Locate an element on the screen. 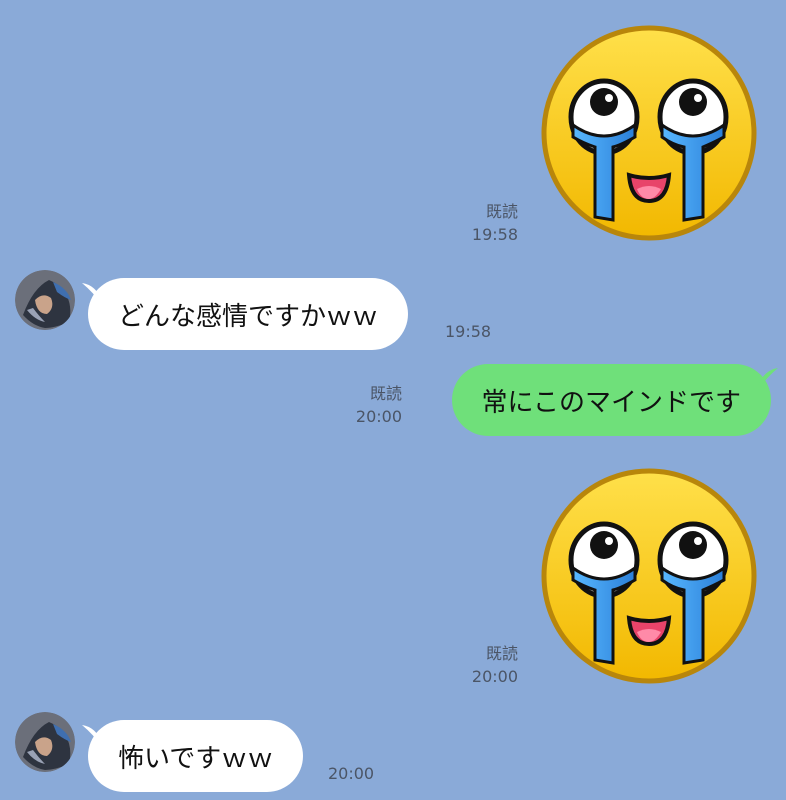 Image resolution: width=786 pixels, height=800 pixels. message-bubble: どんな感情ですかｗｗ is located at coordinates (248, 314).